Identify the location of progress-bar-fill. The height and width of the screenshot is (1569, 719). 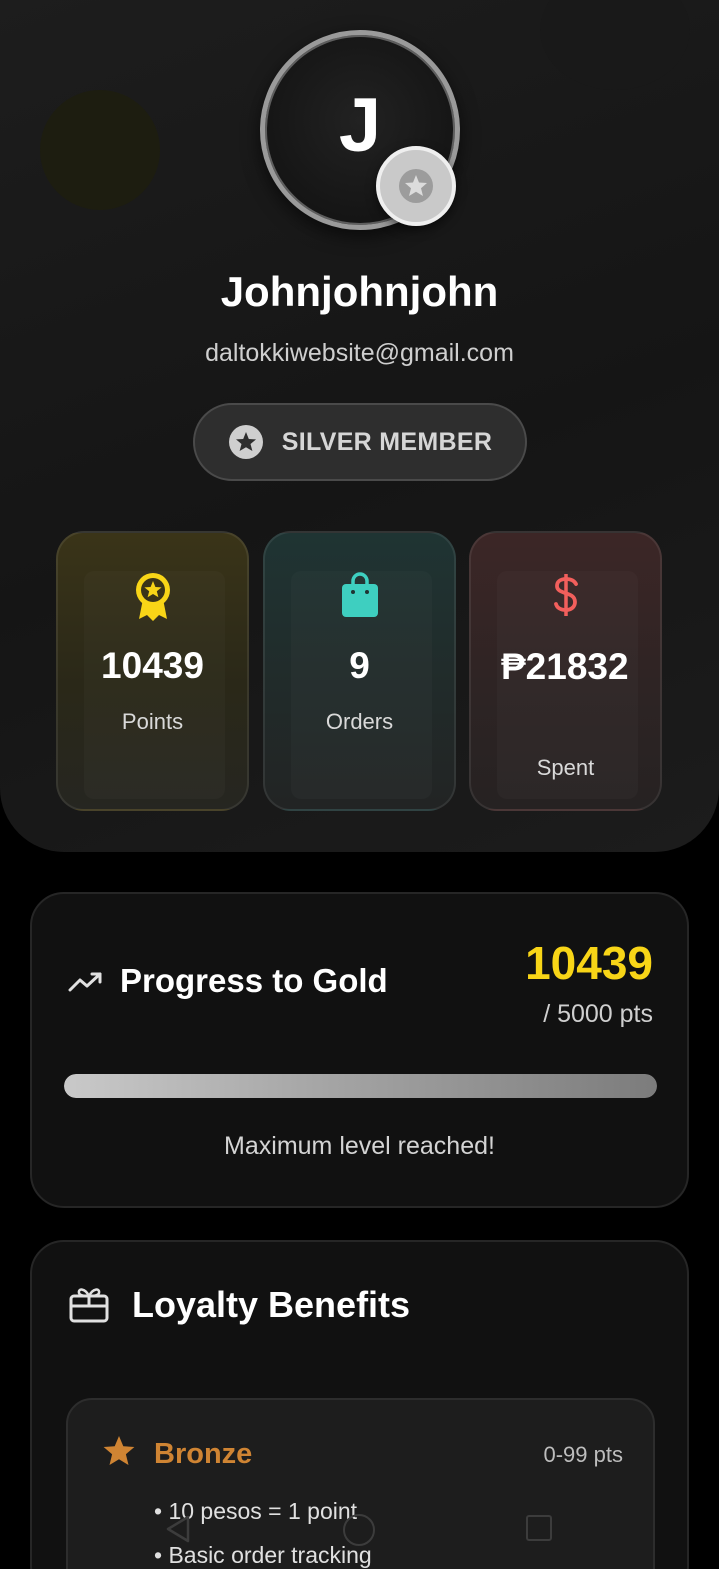
(360, 1086).